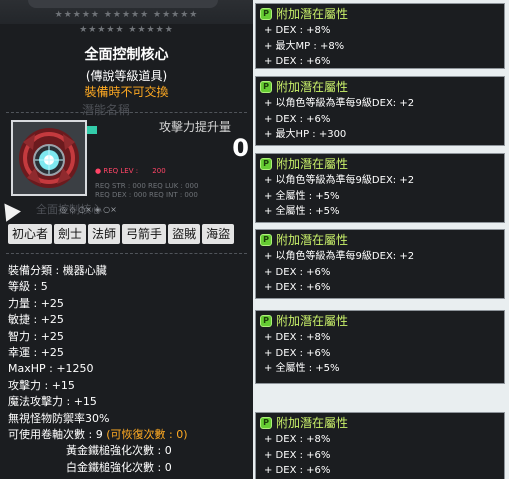  Describe the element at coordinates (159, 171) in the screenshot. I see `req-level-value: 200` at that location.